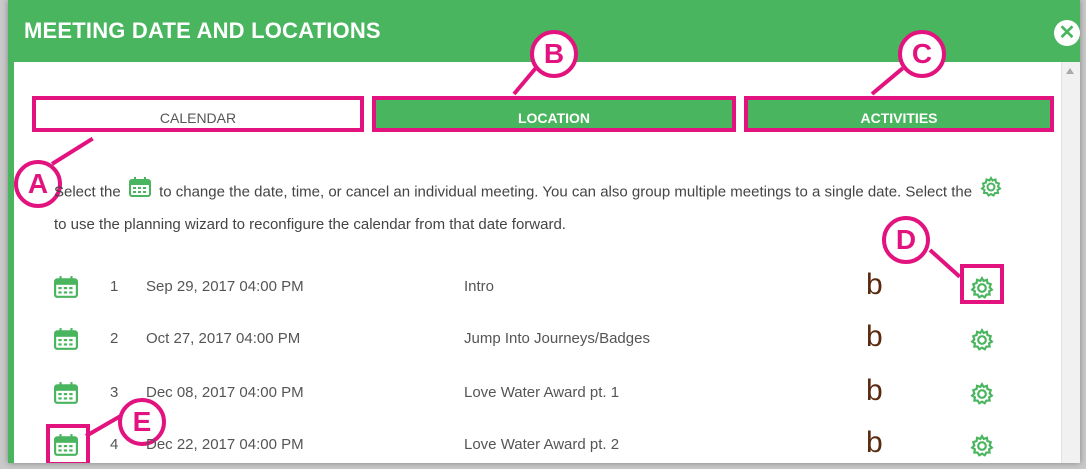 This screenshot has height=469, width=1086. What do you see at coordinates (557, 338) in the screenshot?
I see `meeting-title: Jump Into Journeys/Badges` at bounding box center [557, 338].